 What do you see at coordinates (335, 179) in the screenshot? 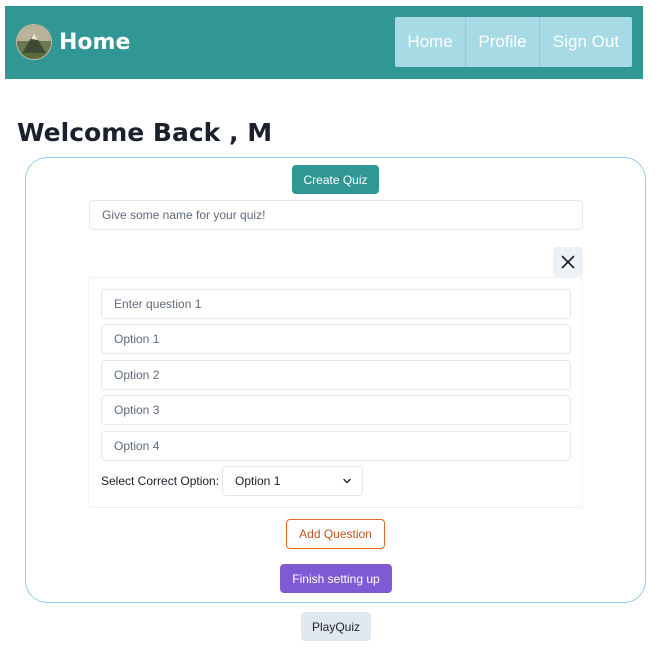
I see `create-quiz-button: Create Quiz` at bounding box center [335, 179].